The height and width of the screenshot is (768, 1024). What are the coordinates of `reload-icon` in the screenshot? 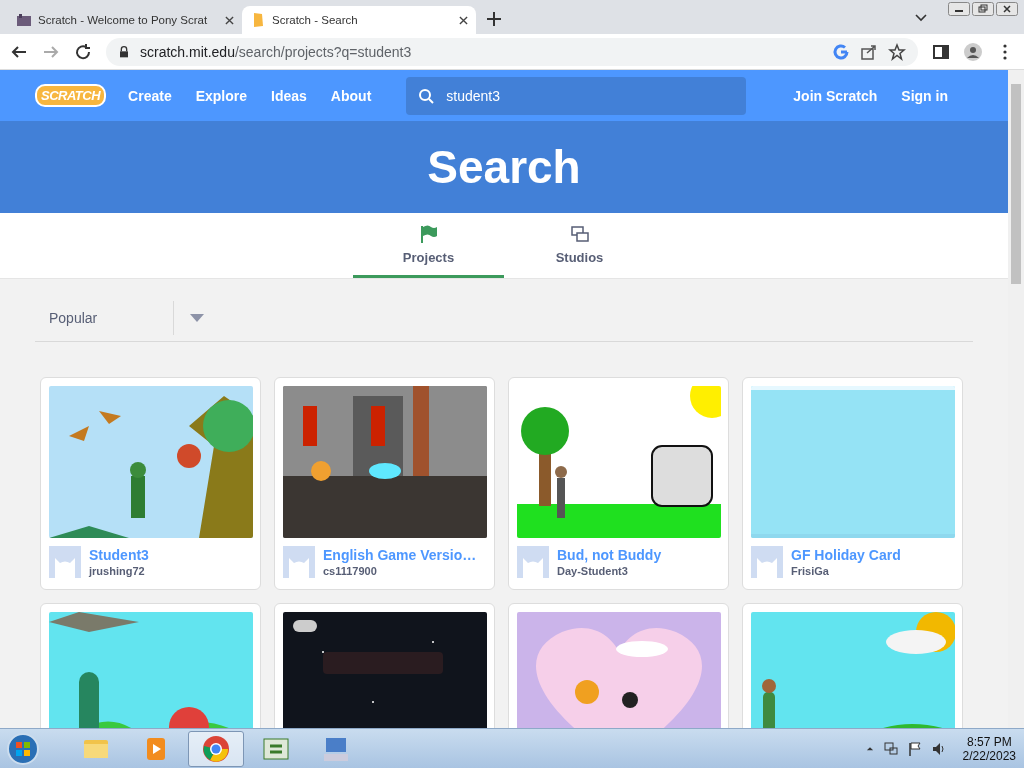 It's located at (83, 51).